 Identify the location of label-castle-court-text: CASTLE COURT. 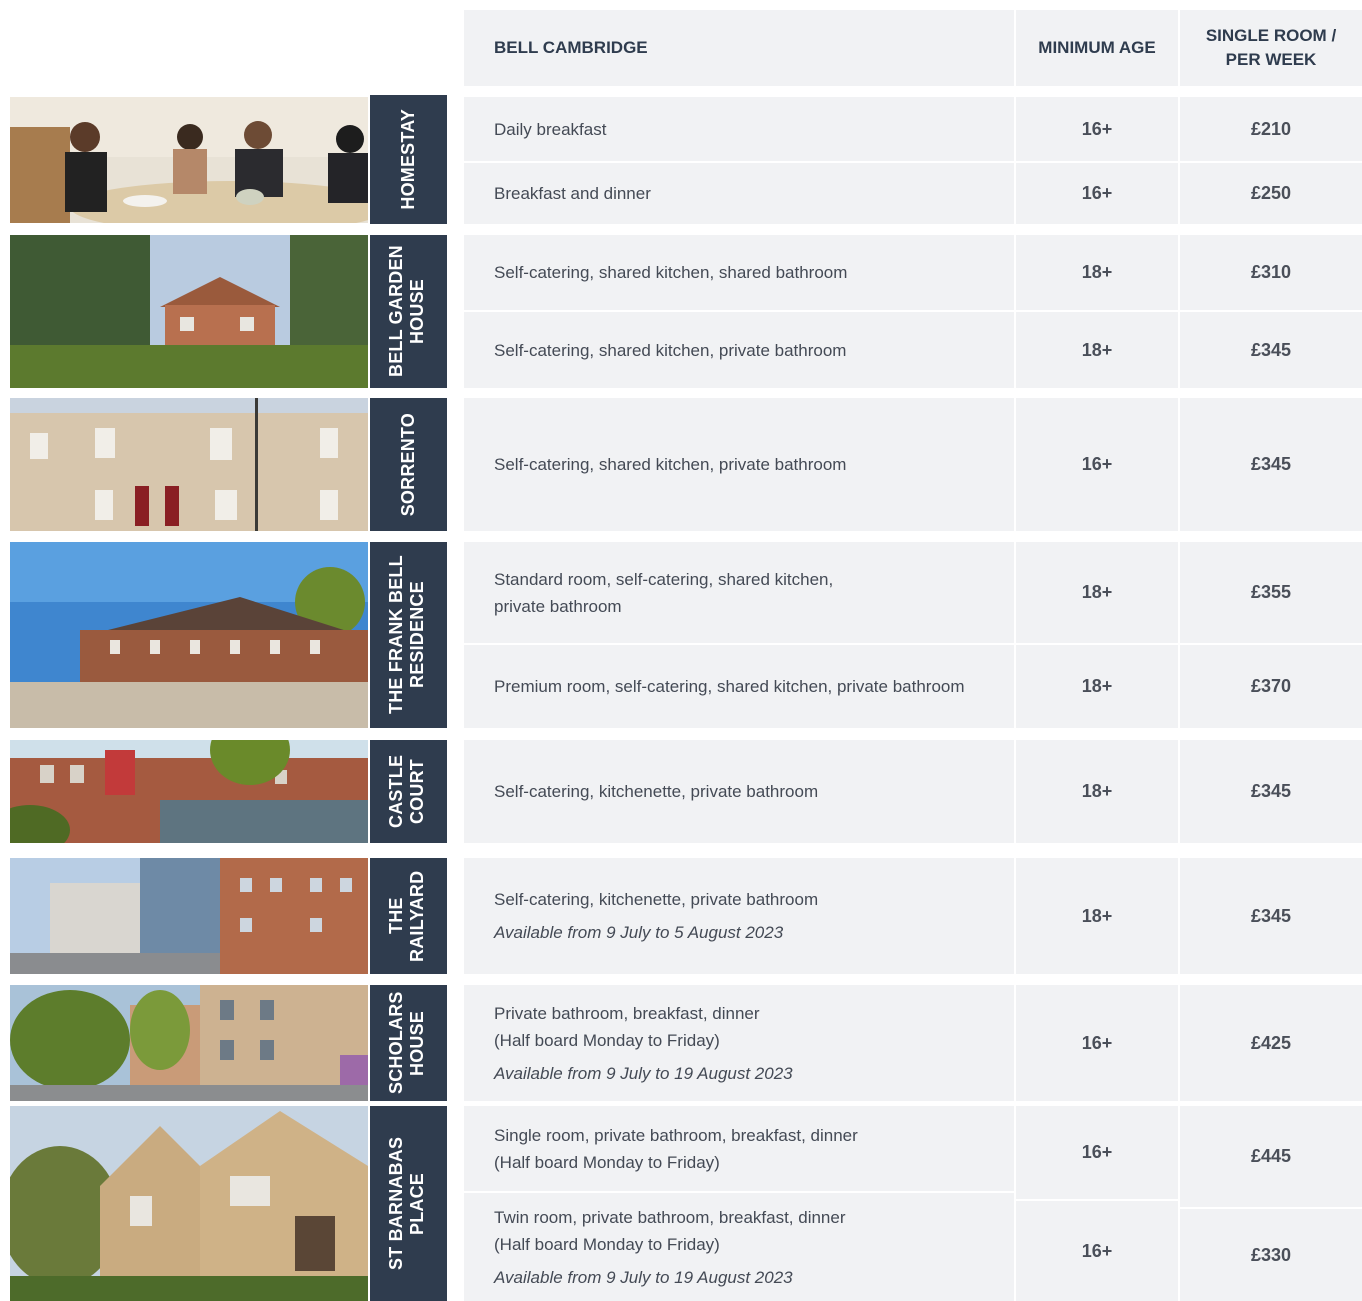
(406, 791).